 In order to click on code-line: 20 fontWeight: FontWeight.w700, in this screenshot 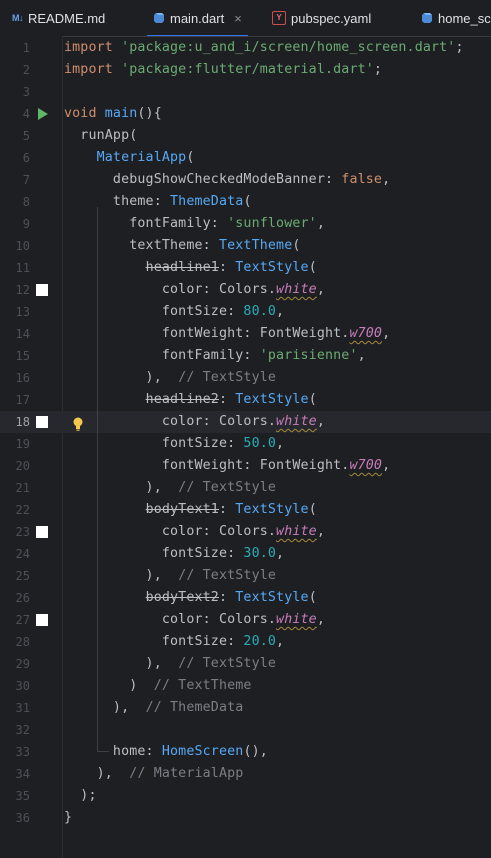, I will do `click(245, 466)`.